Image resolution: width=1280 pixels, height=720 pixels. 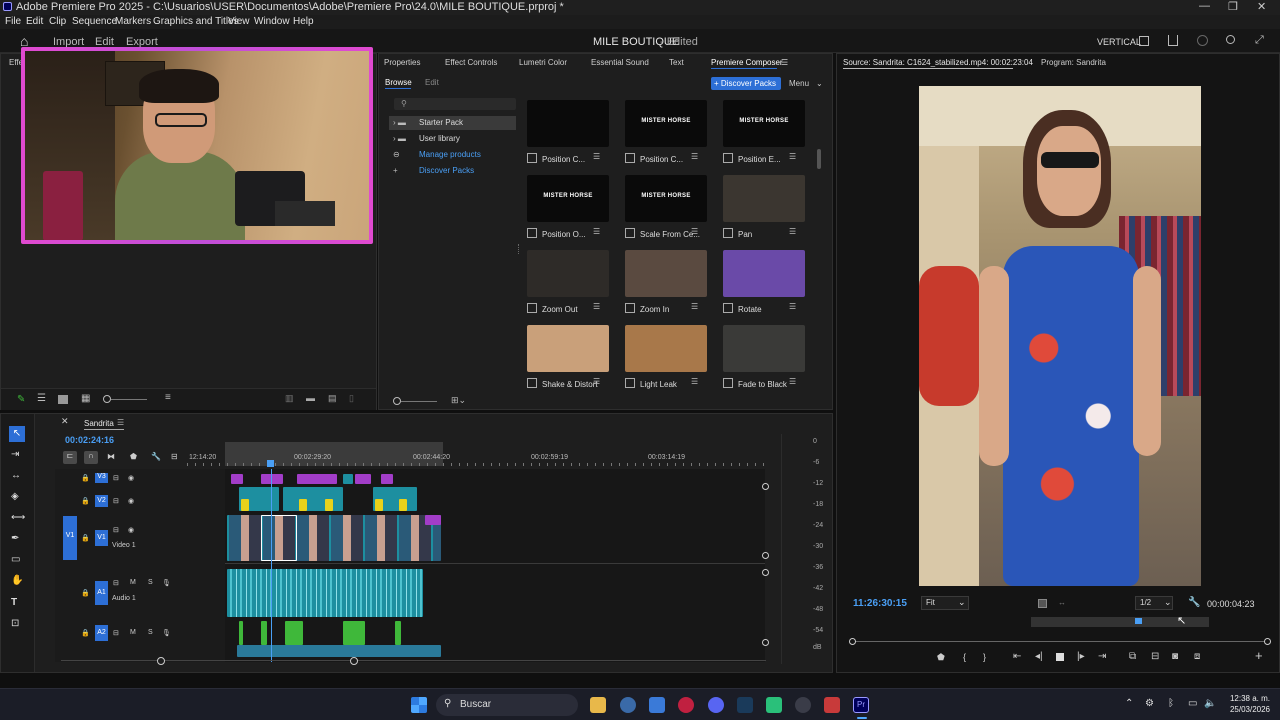 What do you see at coordinates (174, 456) in the screenshot?
I see `captions-icon: ⊟` at bounding box center [174, 456].